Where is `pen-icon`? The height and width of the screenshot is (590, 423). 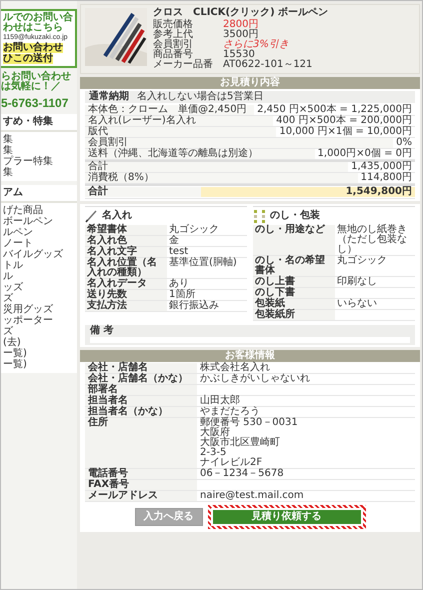 pen-icon is located at coordinates (91, 216).